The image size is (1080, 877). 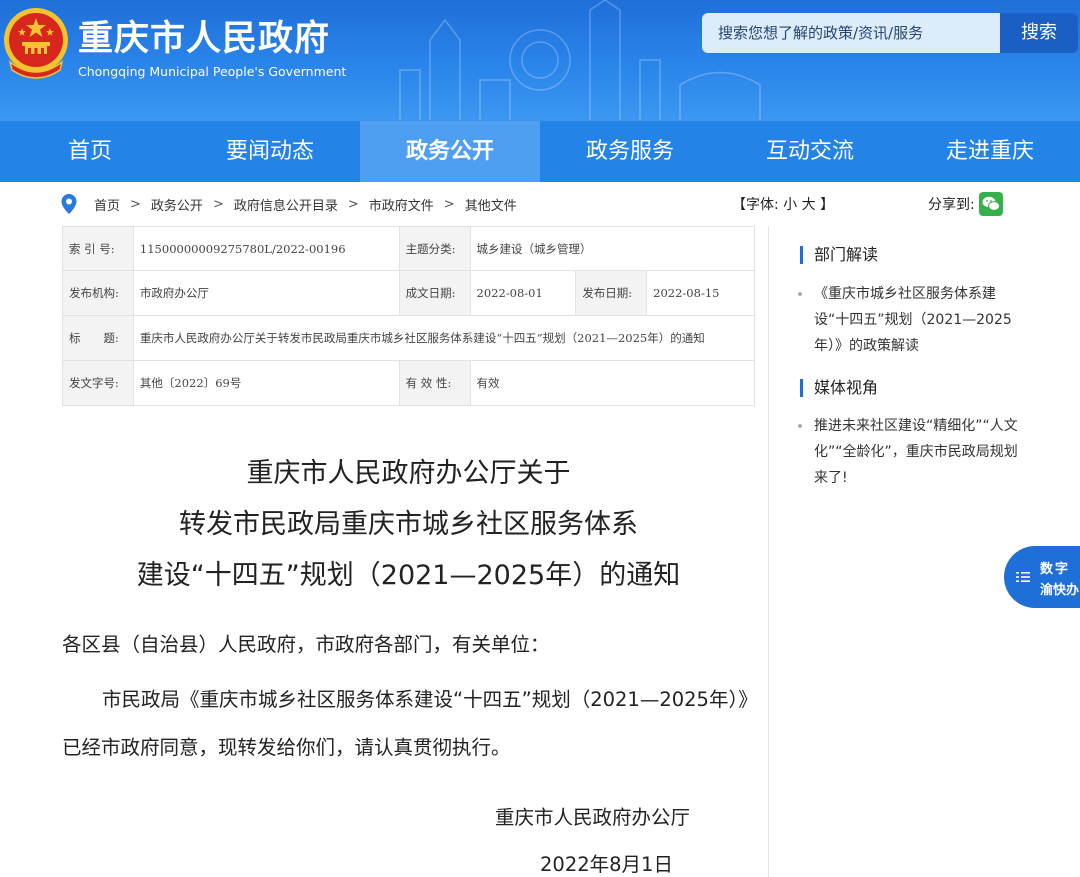 I want to click on font-size-large-button: 大, so click(x=809, y=205).